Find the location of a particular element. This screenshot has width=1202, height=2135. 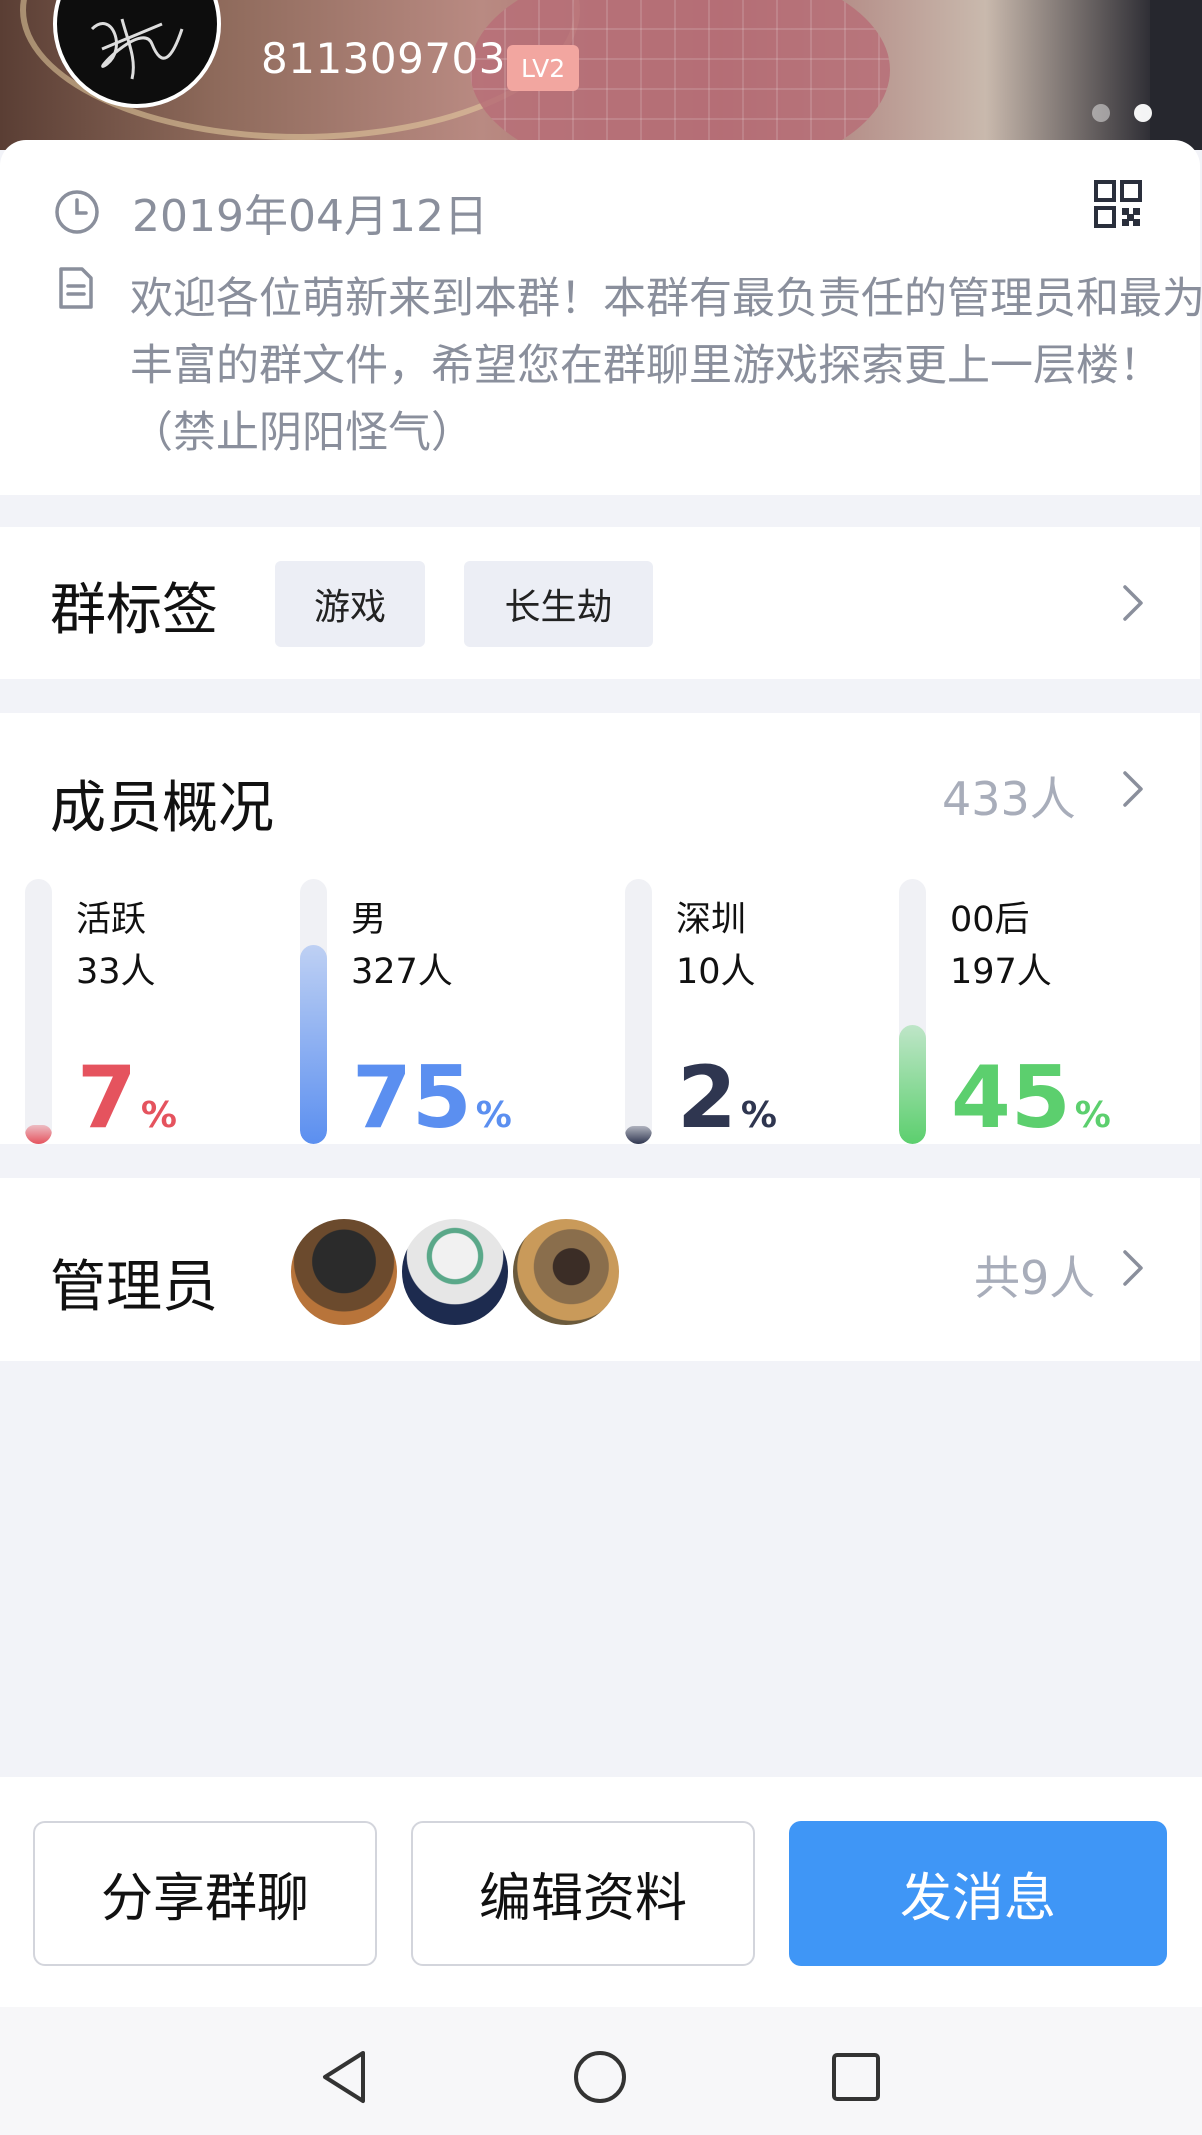

action-bar: 分享群聊 编辑资料 发消息 is located at coordinates (601, 1892).